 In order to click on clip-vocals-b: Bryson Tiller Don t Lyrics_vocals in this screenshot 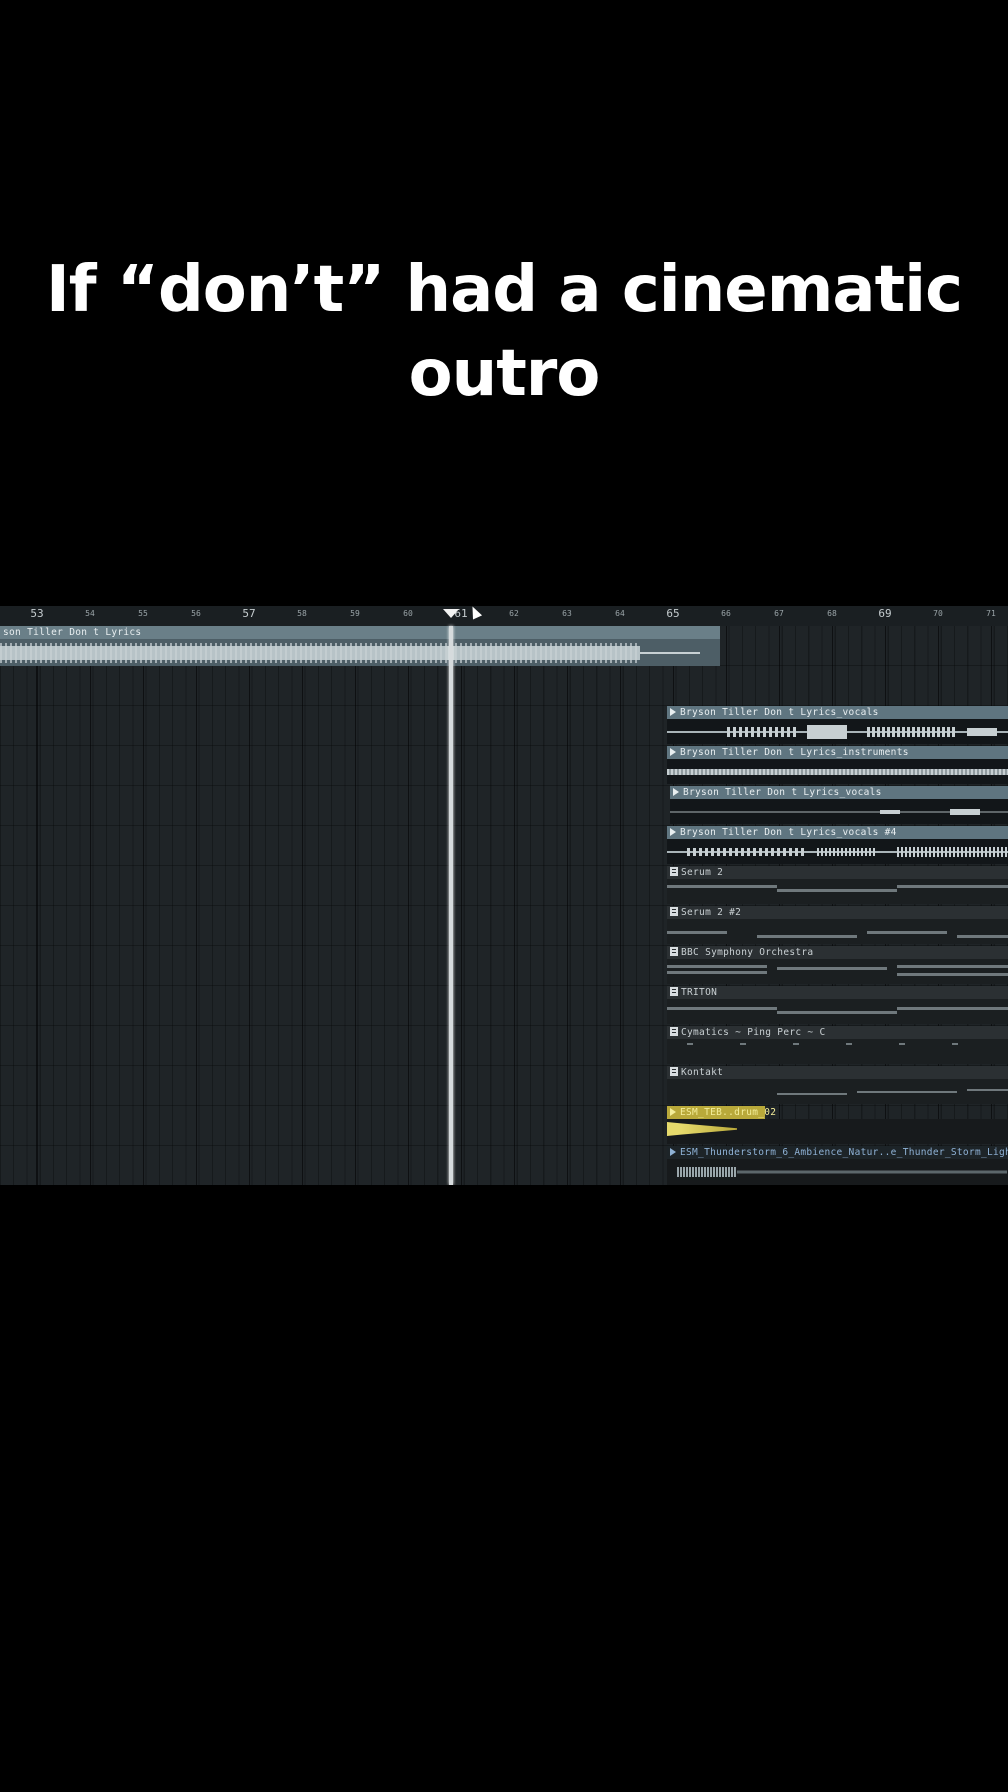, I will do `click(839, 805)`.